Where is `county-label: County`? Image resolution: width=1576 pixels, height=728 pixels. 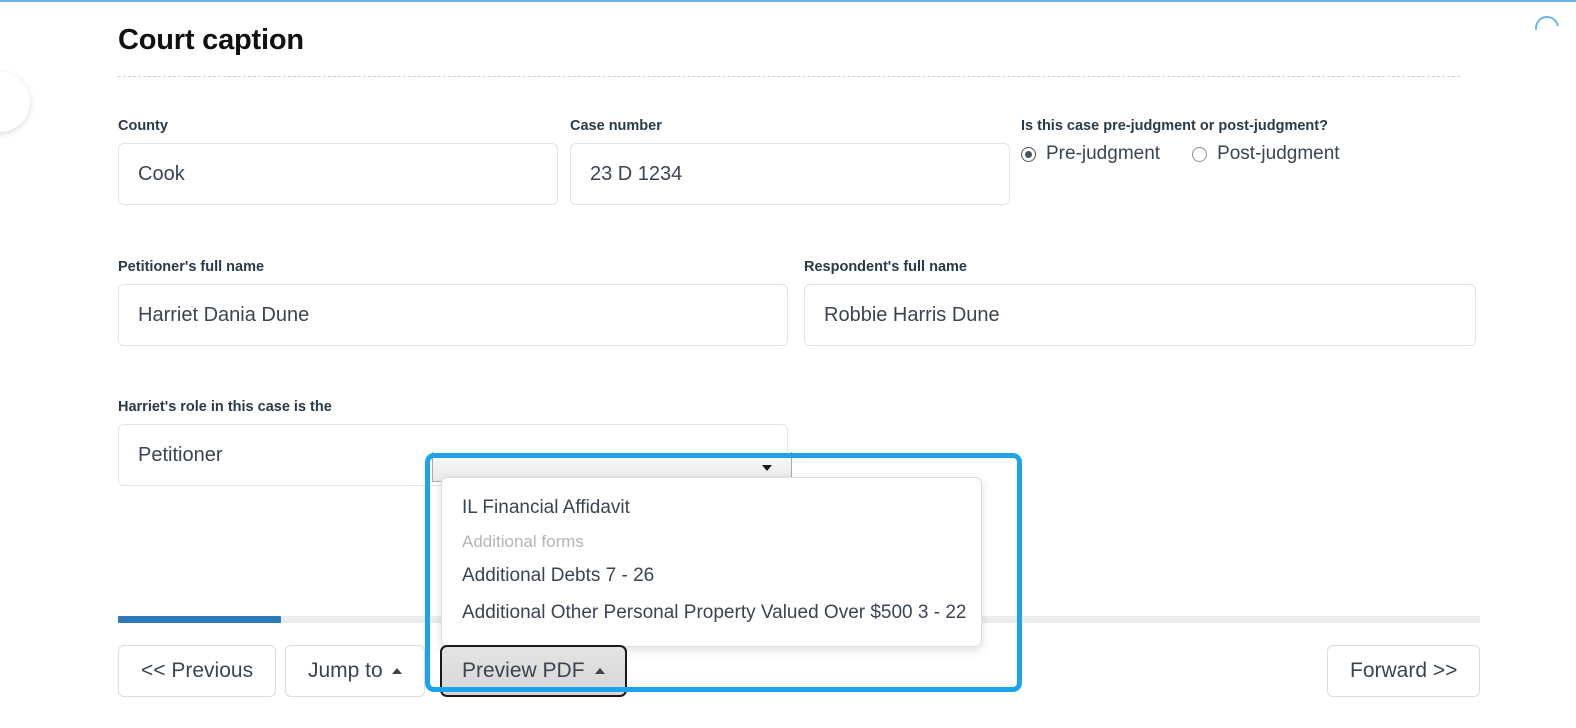
county-label: County is located at coordinates (143, 126).